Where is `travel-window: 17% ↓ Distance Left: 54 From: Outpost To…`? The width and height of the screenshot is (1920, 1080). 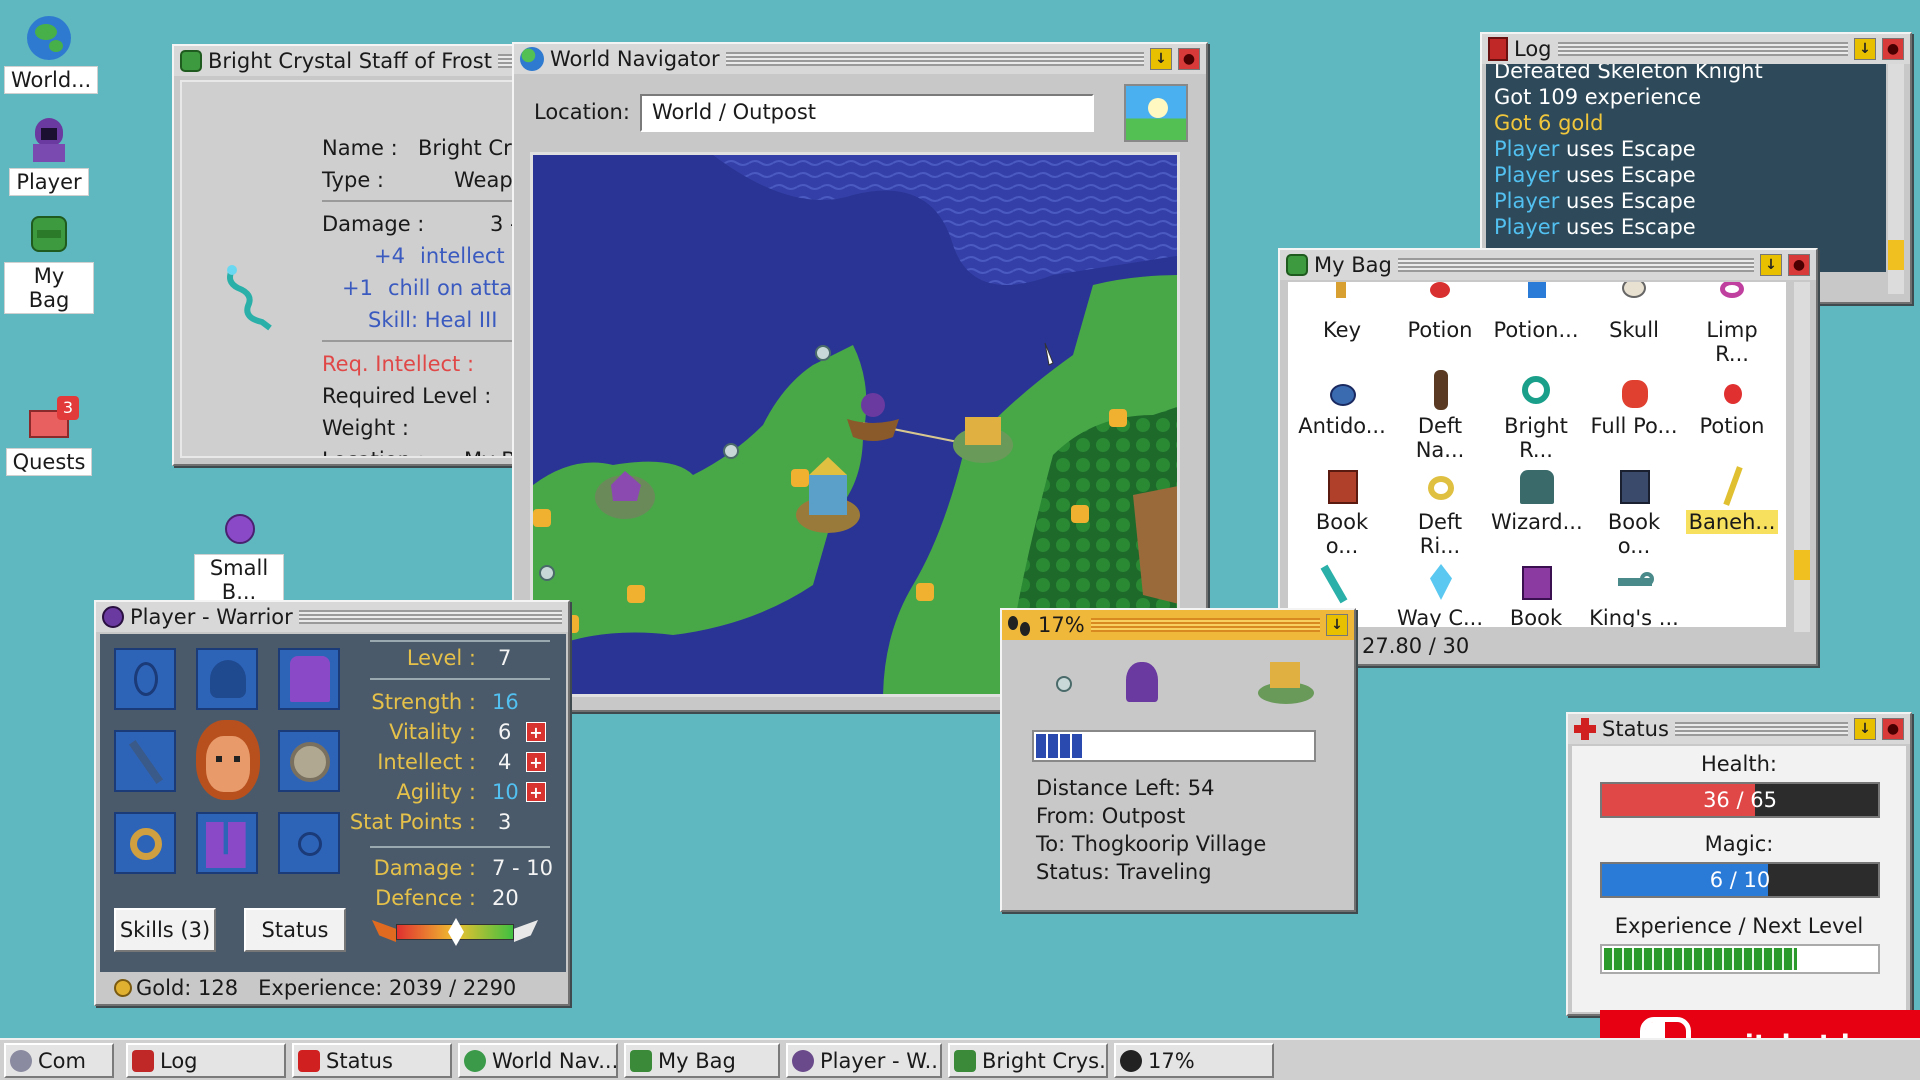
travel-window: 17% ↓ Distance Left: 54 From: Outpost To… is located at coordinates (1178, 760).